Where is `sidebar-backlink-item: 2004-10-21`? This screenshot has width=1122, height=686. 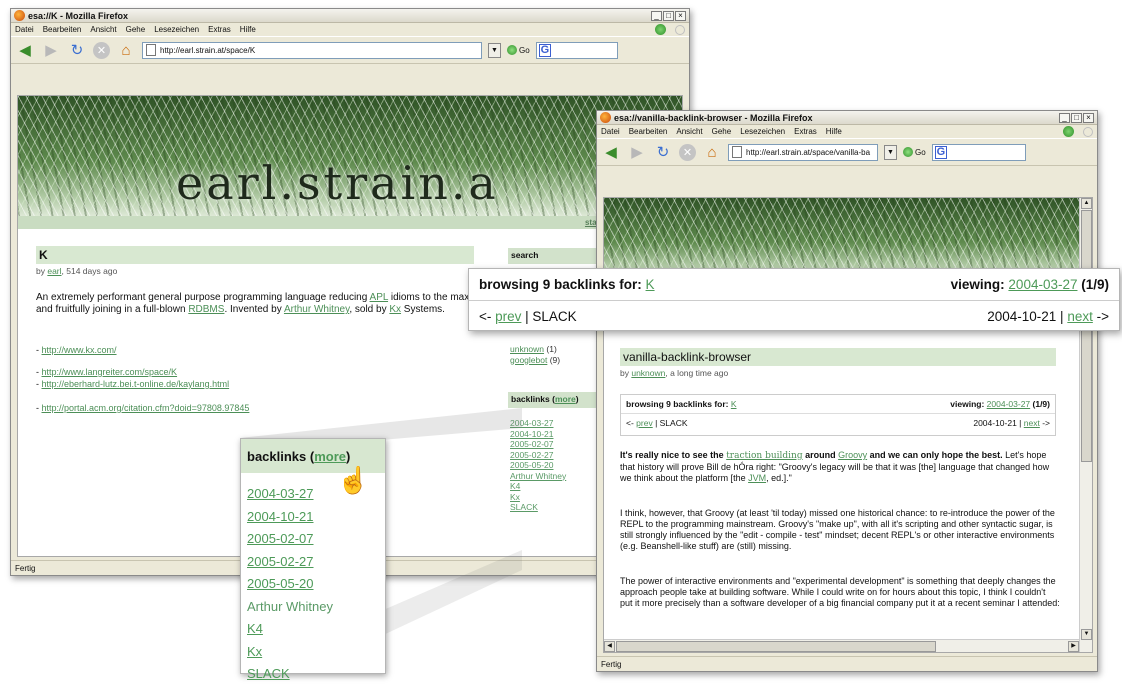 sidebar-backlink-item: 2004-10-21 is located at coordinates (538, 434).